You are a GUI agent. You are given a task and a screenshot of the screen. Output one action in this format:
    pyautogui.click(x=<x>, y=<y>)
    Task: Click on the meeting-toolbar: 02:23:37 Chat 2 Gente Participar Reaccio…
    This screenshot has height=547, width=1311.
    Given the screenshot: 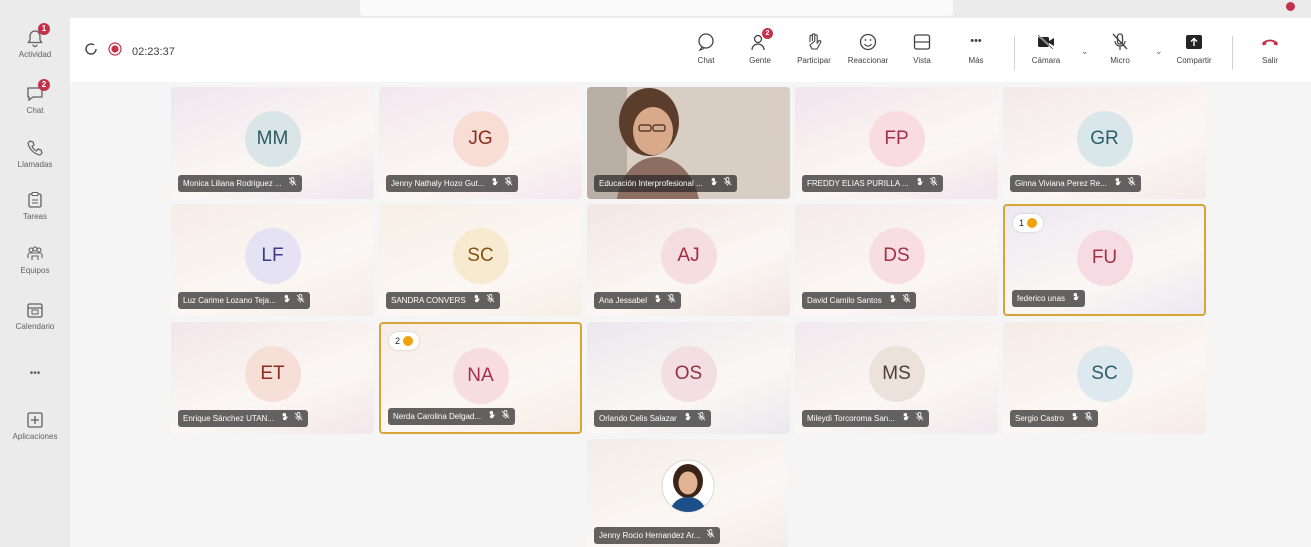 What is the action you would take?
    pyautogui.click(x=690, y=50)
    